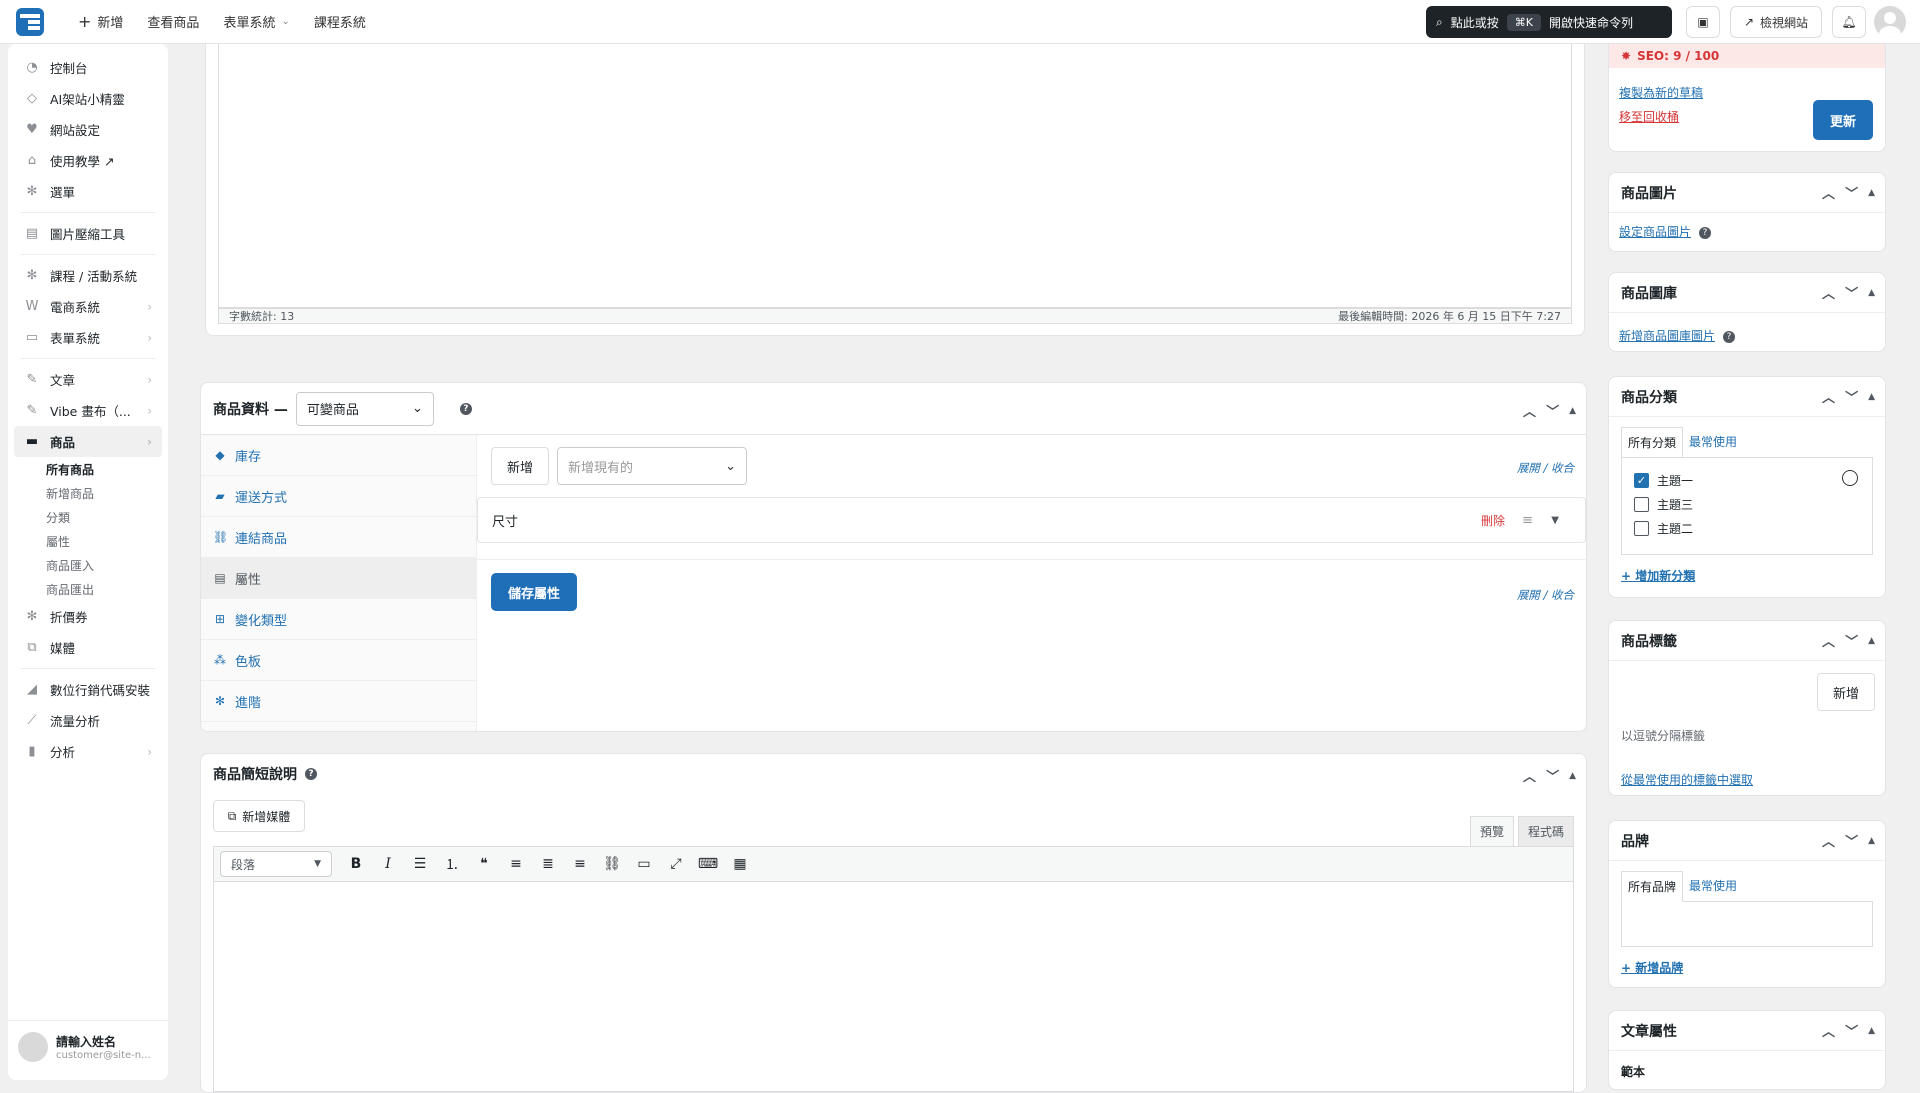 The width and height of the screenshot is (1920, 1093). What do you see at coordinates (88, 337) in the screenshot?
I see `sidebar-item-form-system: ▭ 表單系統 ›` at bounding box center [88, 337].